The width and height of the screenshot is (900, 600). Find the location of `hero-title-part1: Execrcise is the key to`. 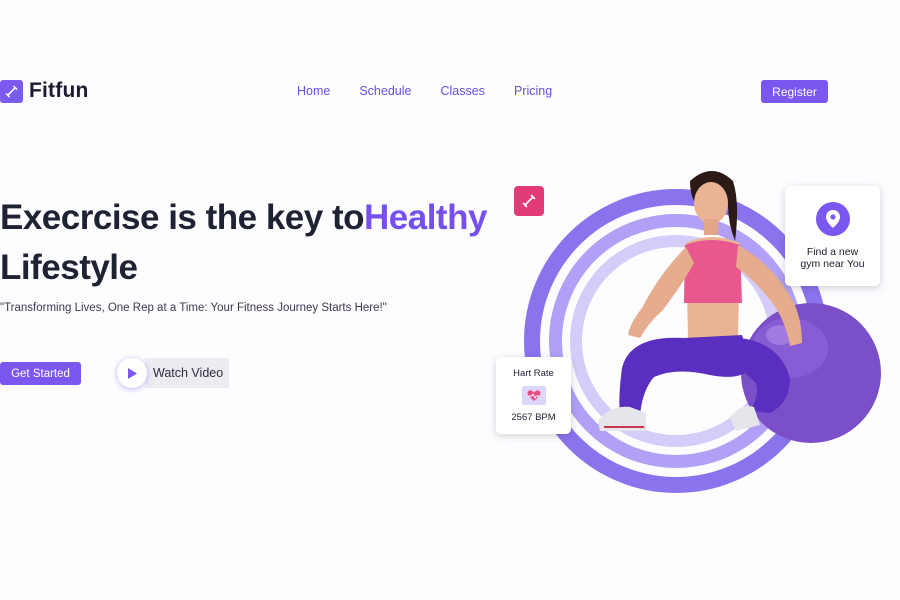

hero-title-part1: Execrcise is the key to is located at coordinates (182, 217).